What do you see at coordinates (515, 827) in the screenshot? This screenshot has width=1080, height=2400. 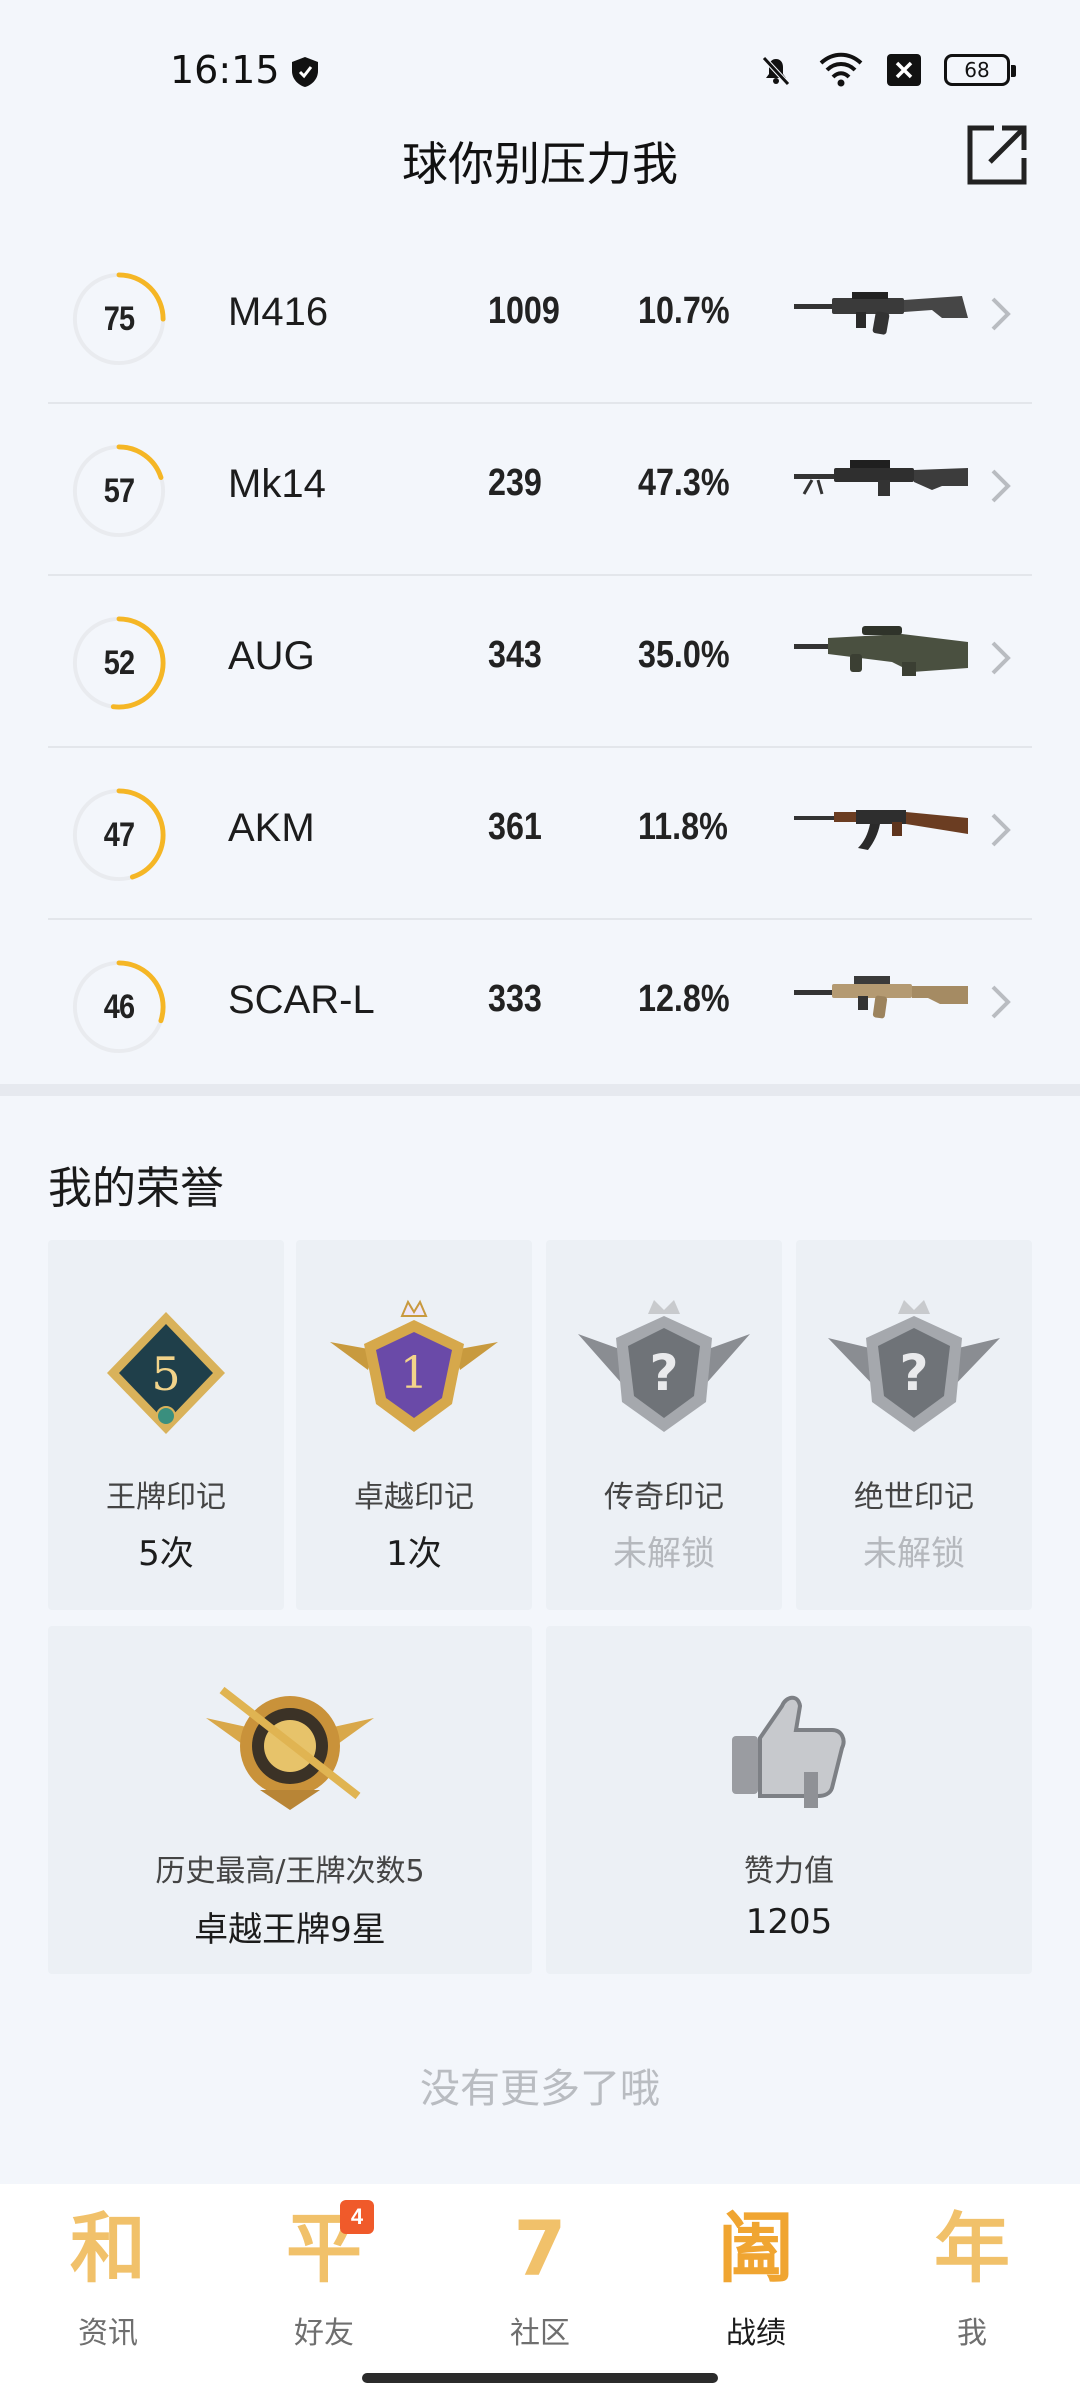 I see `weapon-kills: 361` at bounding box center [515, 827].